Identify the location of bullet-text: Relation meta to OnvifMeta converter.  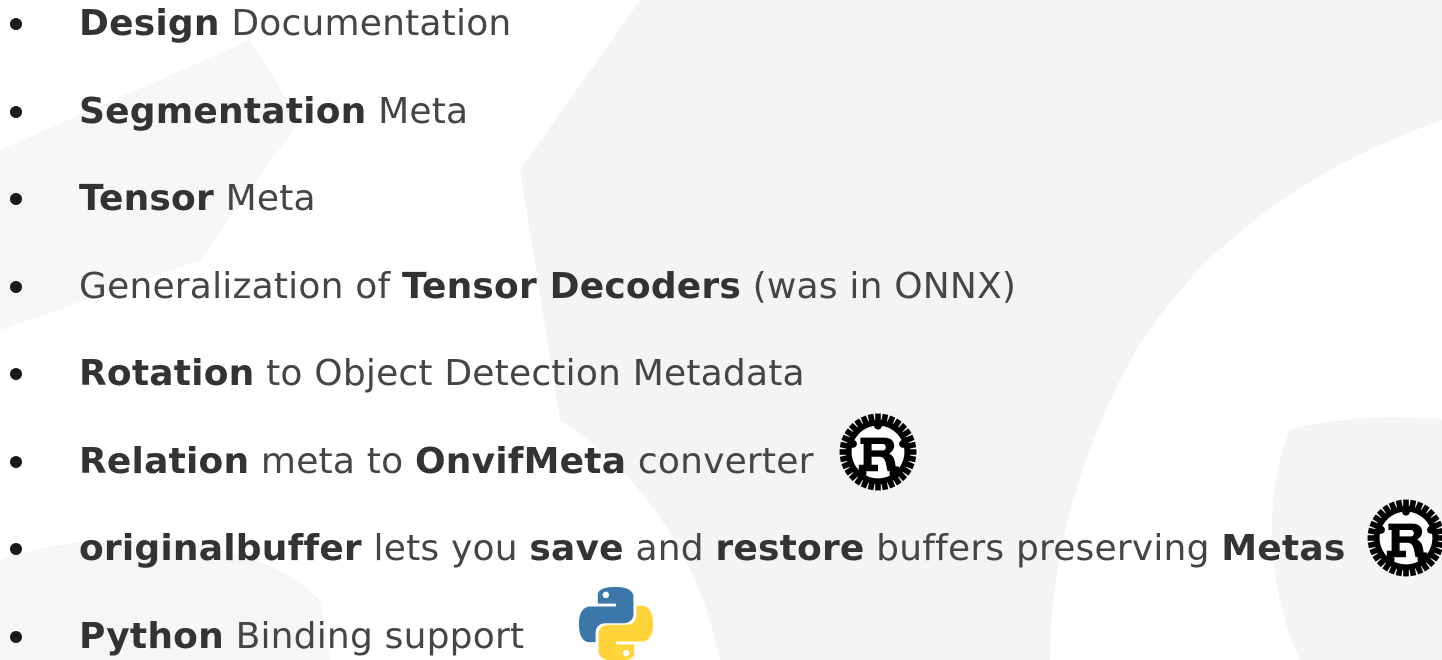
(446, 462).